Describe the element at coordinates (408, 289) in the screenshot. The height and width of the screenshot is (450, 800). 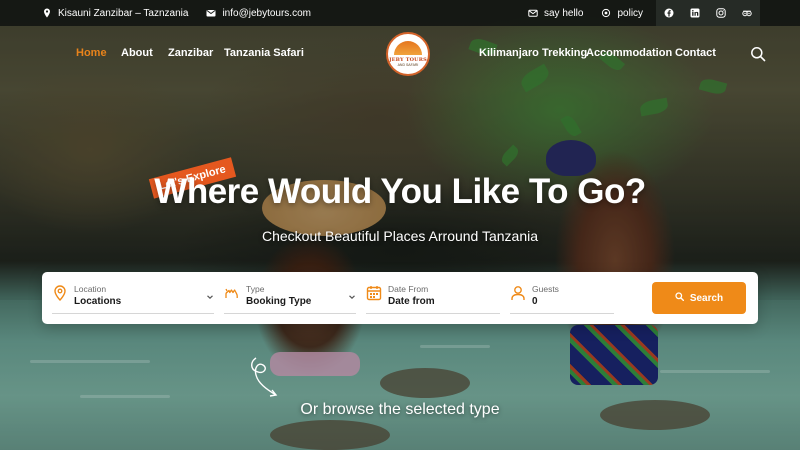
I see `date-from-label: Date From` at that location.